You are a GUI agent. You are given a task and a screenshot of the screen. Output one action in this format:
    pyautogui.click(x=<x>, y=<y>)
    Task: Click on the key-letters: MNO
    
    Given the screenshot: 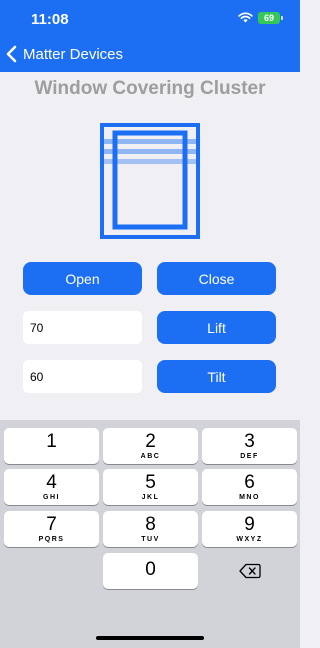 What is the action you would take?
    pyautogui.click(x=249, y=497)
    